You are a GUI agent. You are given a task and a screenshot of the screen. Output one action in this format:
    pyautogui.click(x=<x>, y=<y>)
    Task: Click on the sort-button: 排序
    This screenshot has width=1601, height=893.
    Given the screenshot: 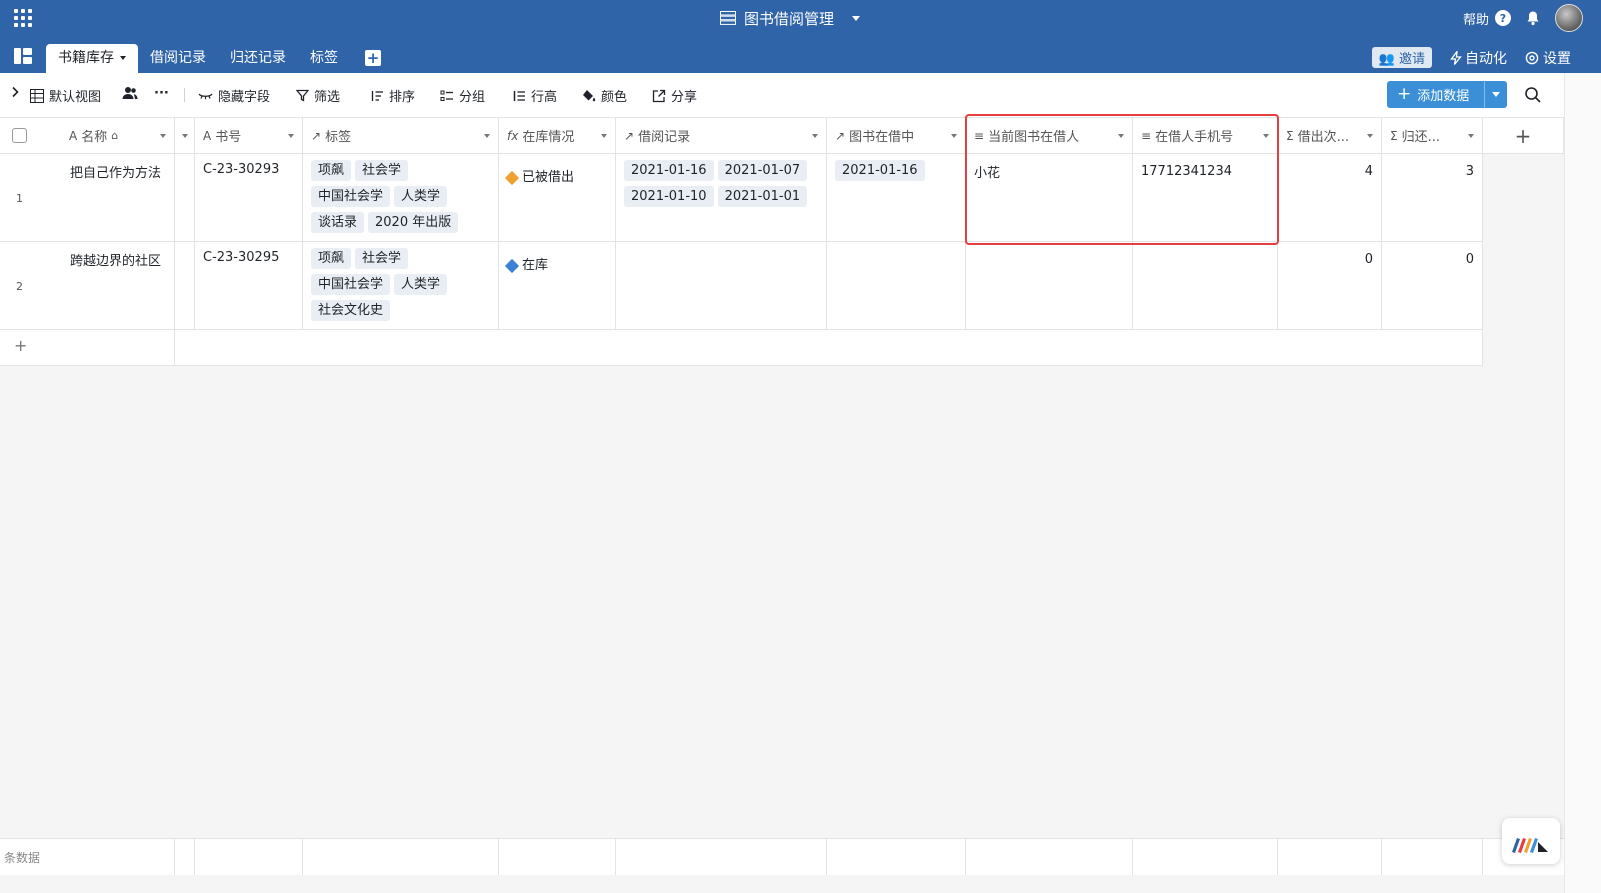 What is the action you would take?
    pyautogui.click(x=392, y=95)
    